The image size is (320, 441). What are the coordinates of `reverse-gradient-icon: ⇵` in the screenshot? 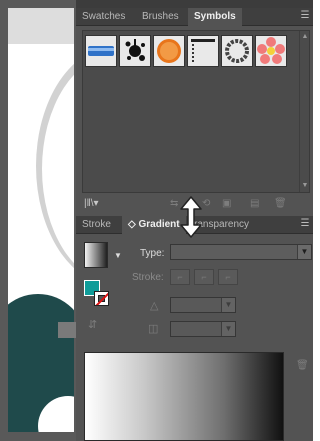 It's located at (92, 324).